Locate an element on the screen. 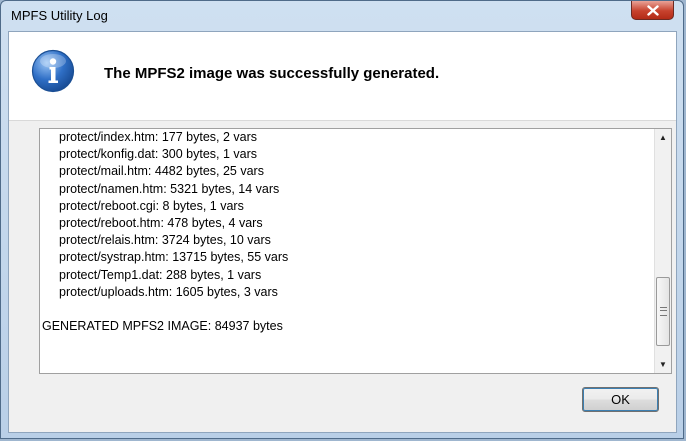 The width and height of the screenshot is (686, 441). log-summary-line: GENERATED MPFS2 IMAGE: 84937 bytes is located at coordinates (162, 326).